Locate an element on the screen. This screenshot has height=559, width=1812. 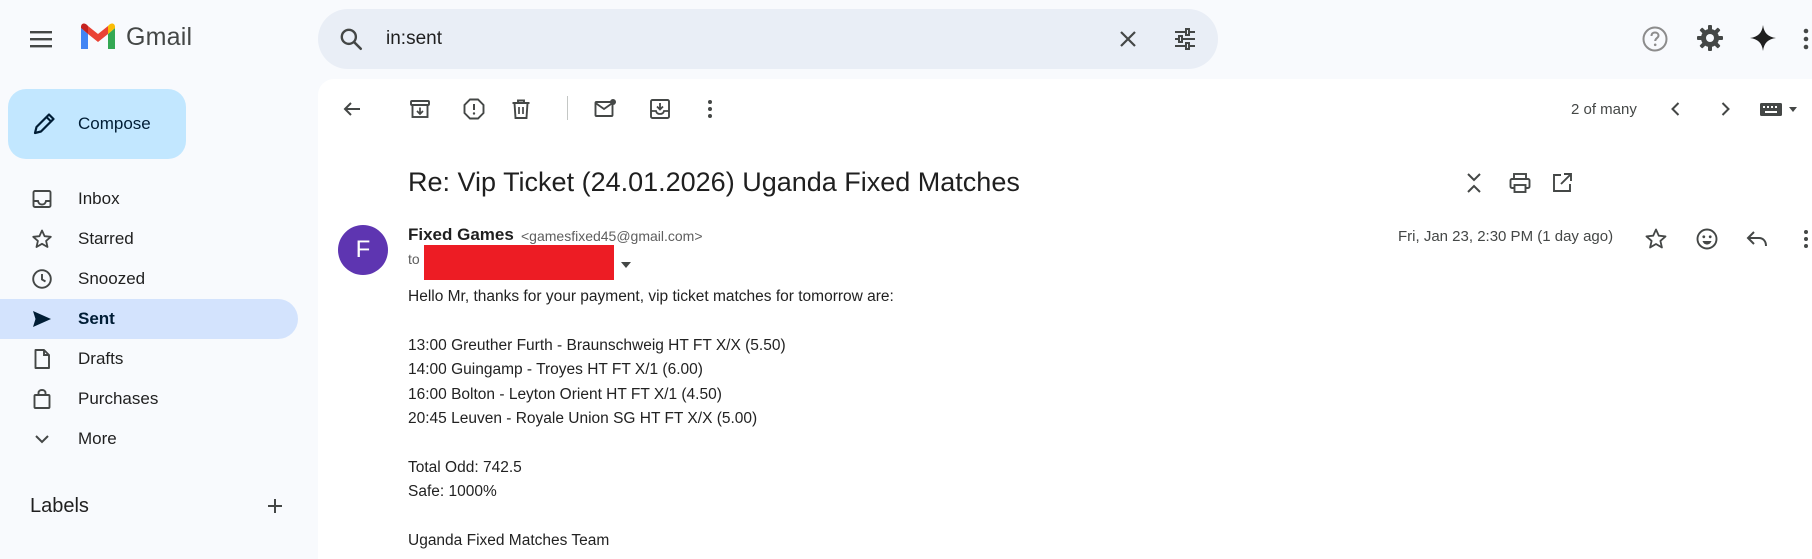
search-options-icon is located at coordinates (1185, 39).